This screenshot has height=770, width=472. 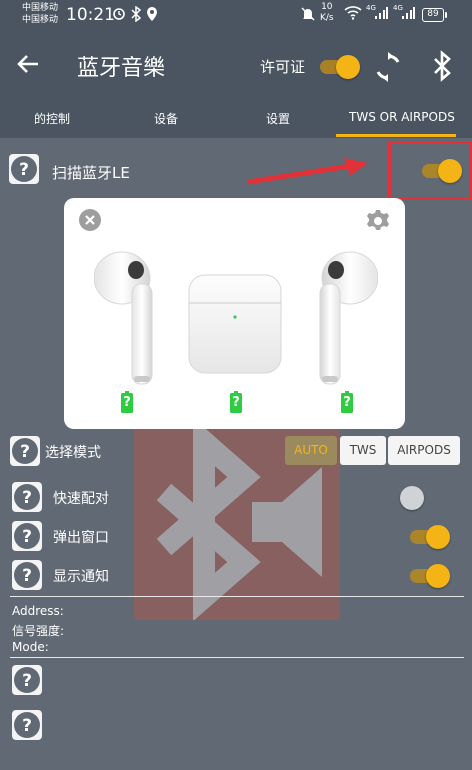 What do you see at coordinates (308, 15) in the screenshot?
I see `mute-icon` at bounding box center [308, 15].